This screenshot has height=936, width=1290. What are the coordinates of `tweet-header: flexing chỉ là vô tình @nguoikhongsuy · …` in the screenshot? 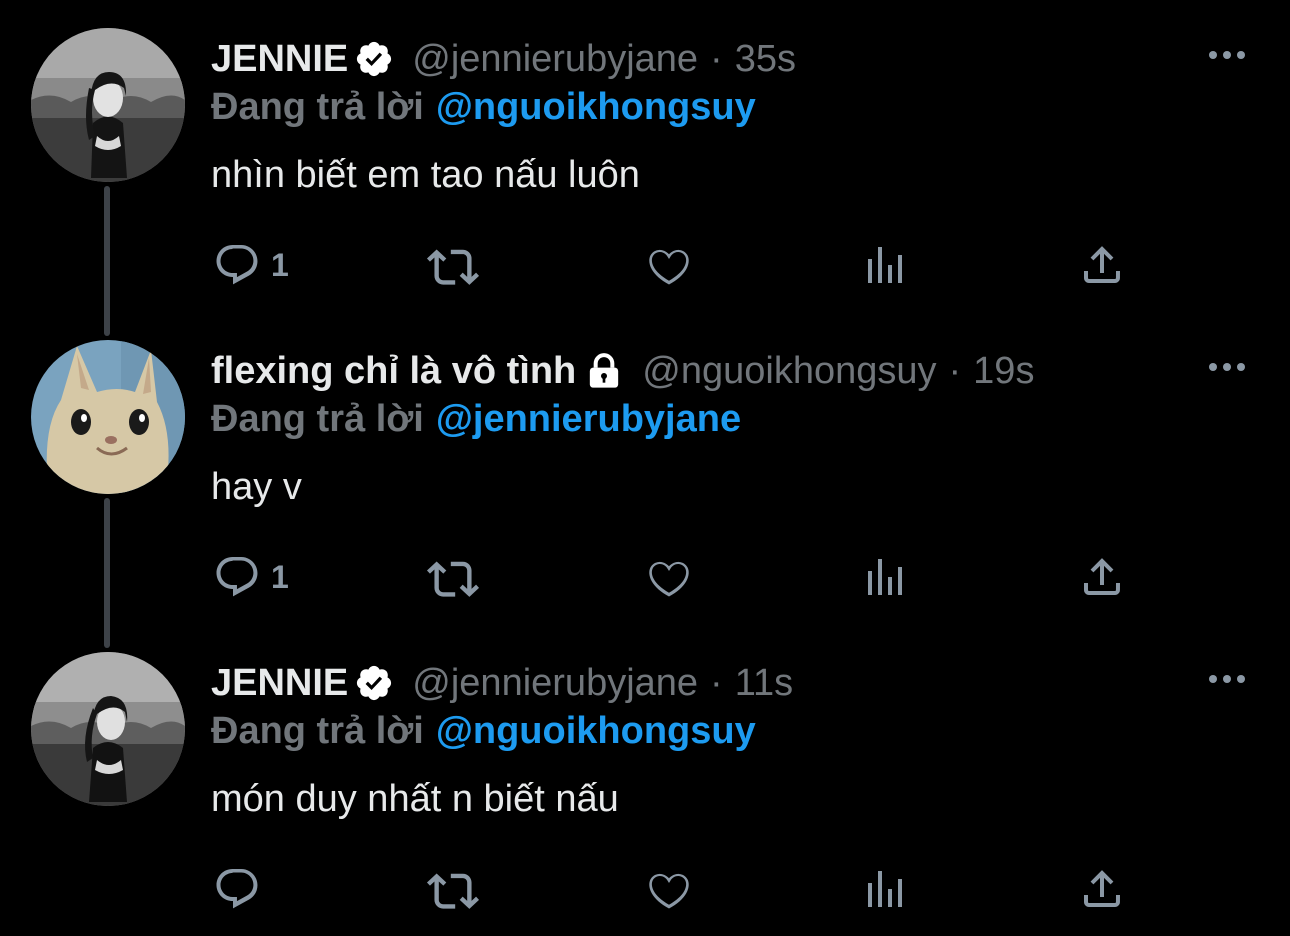 It's located at (622, 371).